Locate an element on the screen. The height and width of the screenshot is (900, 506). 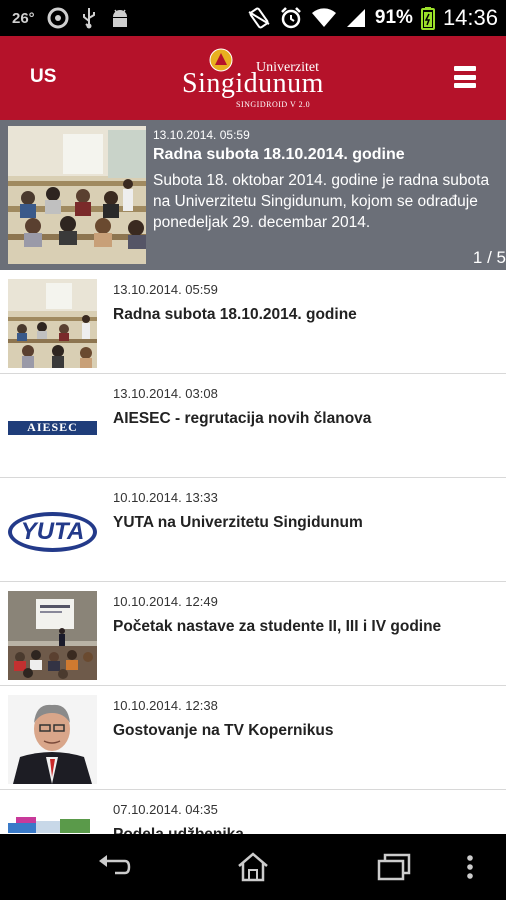
item-date: 10.10.2014. 13:33 is located at coordinates (165, 497).